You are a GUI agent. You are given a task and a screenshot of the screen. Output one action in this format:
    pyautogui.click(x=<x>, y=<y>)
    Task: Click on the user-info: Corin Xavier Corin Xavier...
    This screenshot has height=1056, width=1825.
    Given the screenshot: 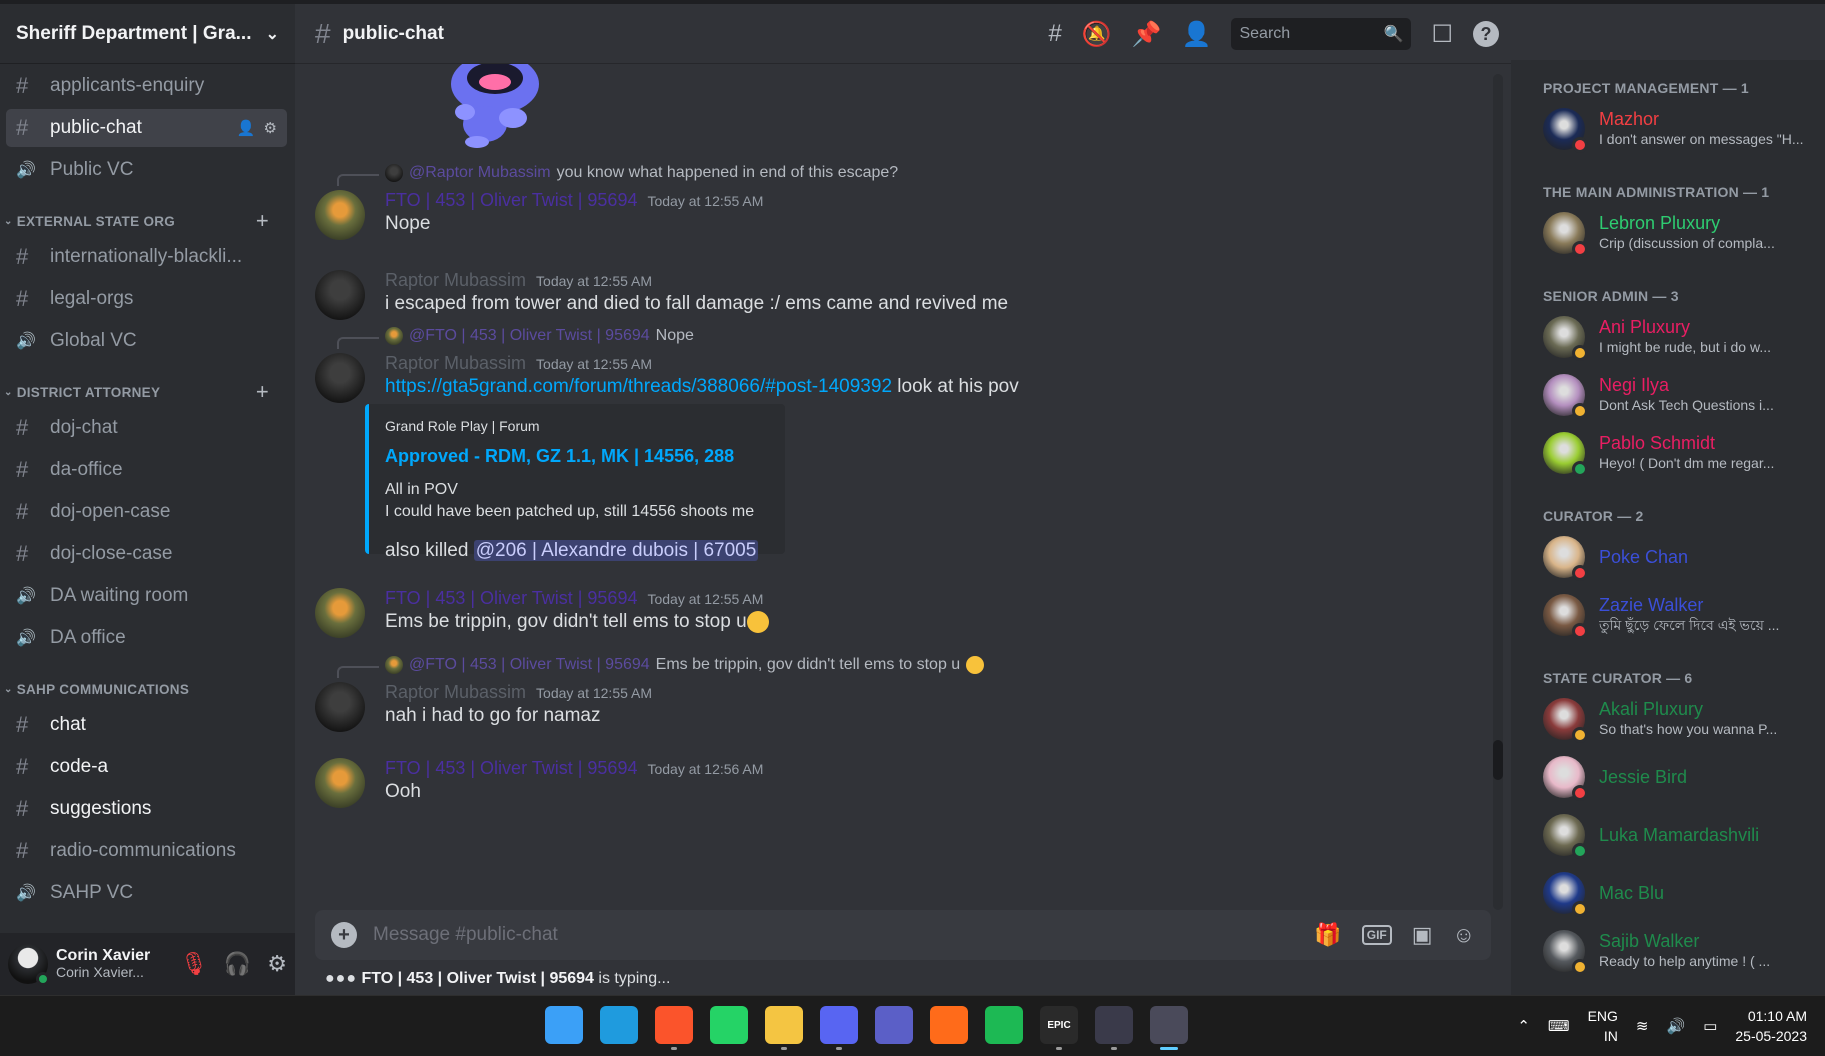 What is the action you would take?
    pyautogui.click(x=103, y=964)
    